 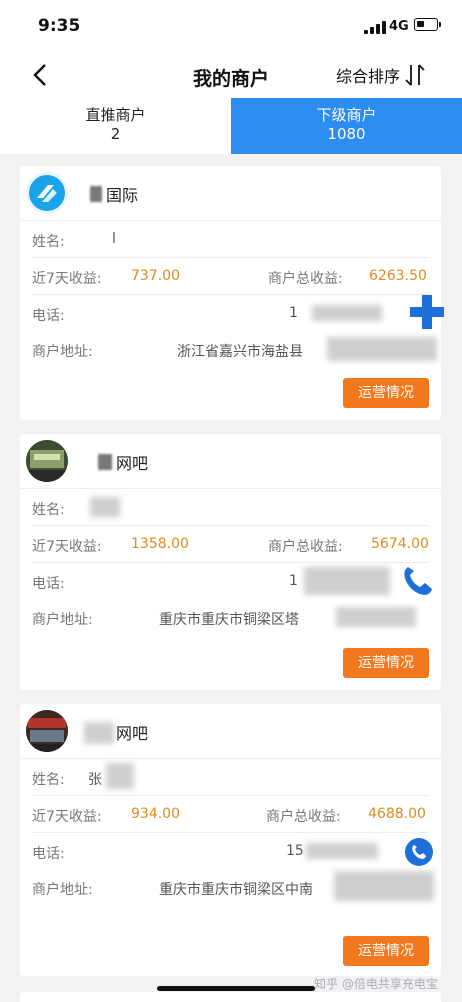 What do you see at coordinates (231, 26) in the screenshot?
I see `status-bar: 9:35 4G` at bounding box center [231, 26].